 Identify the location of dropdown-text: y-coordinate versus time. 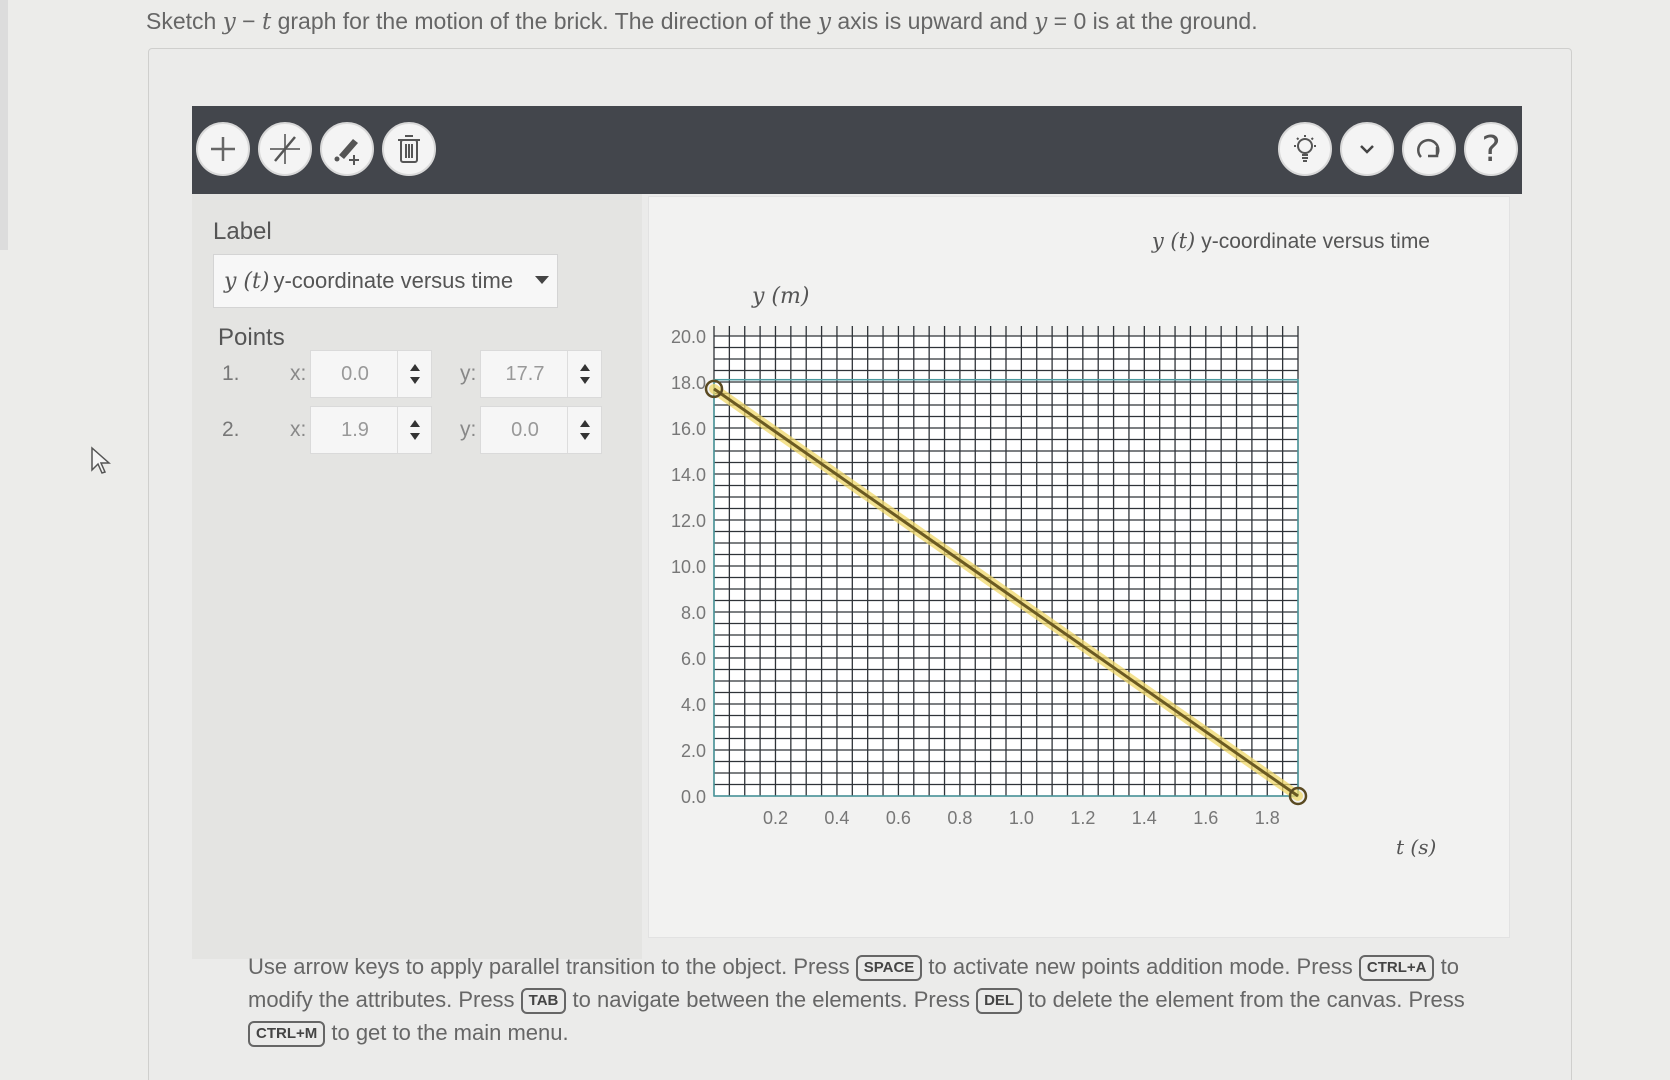
(393, 280).